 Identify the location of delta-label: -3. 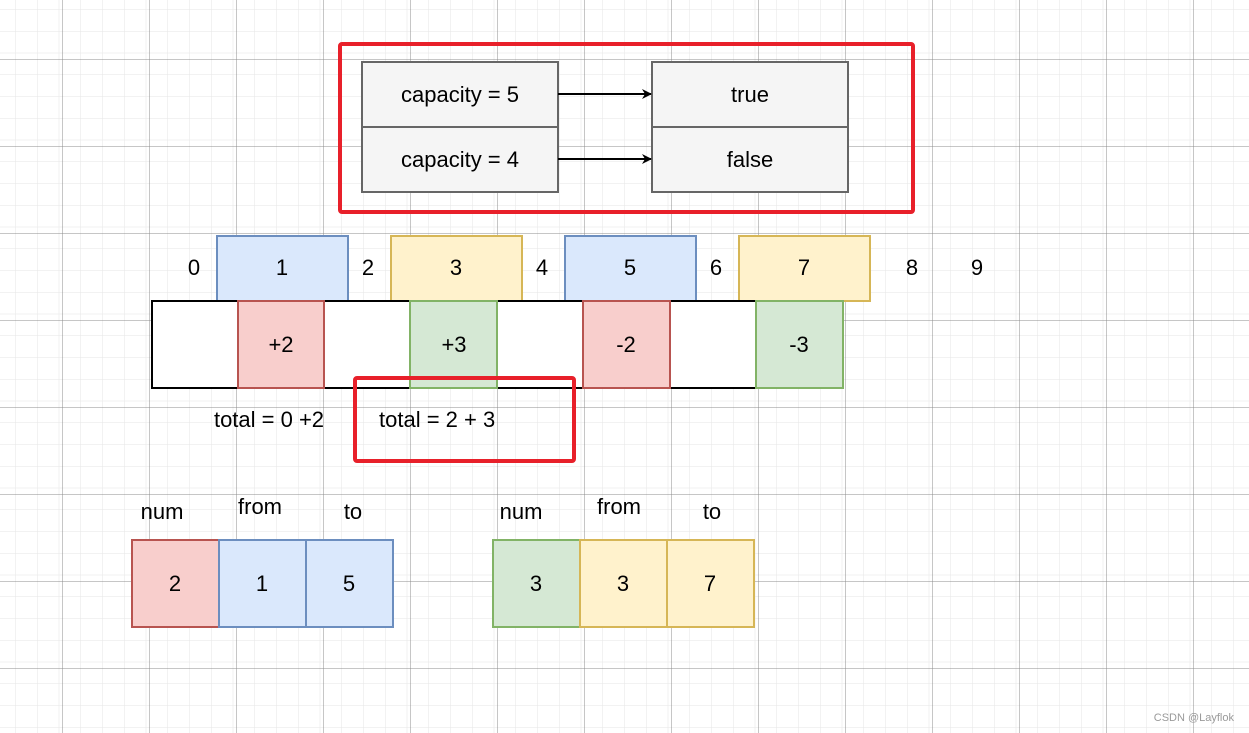
(799, 344).